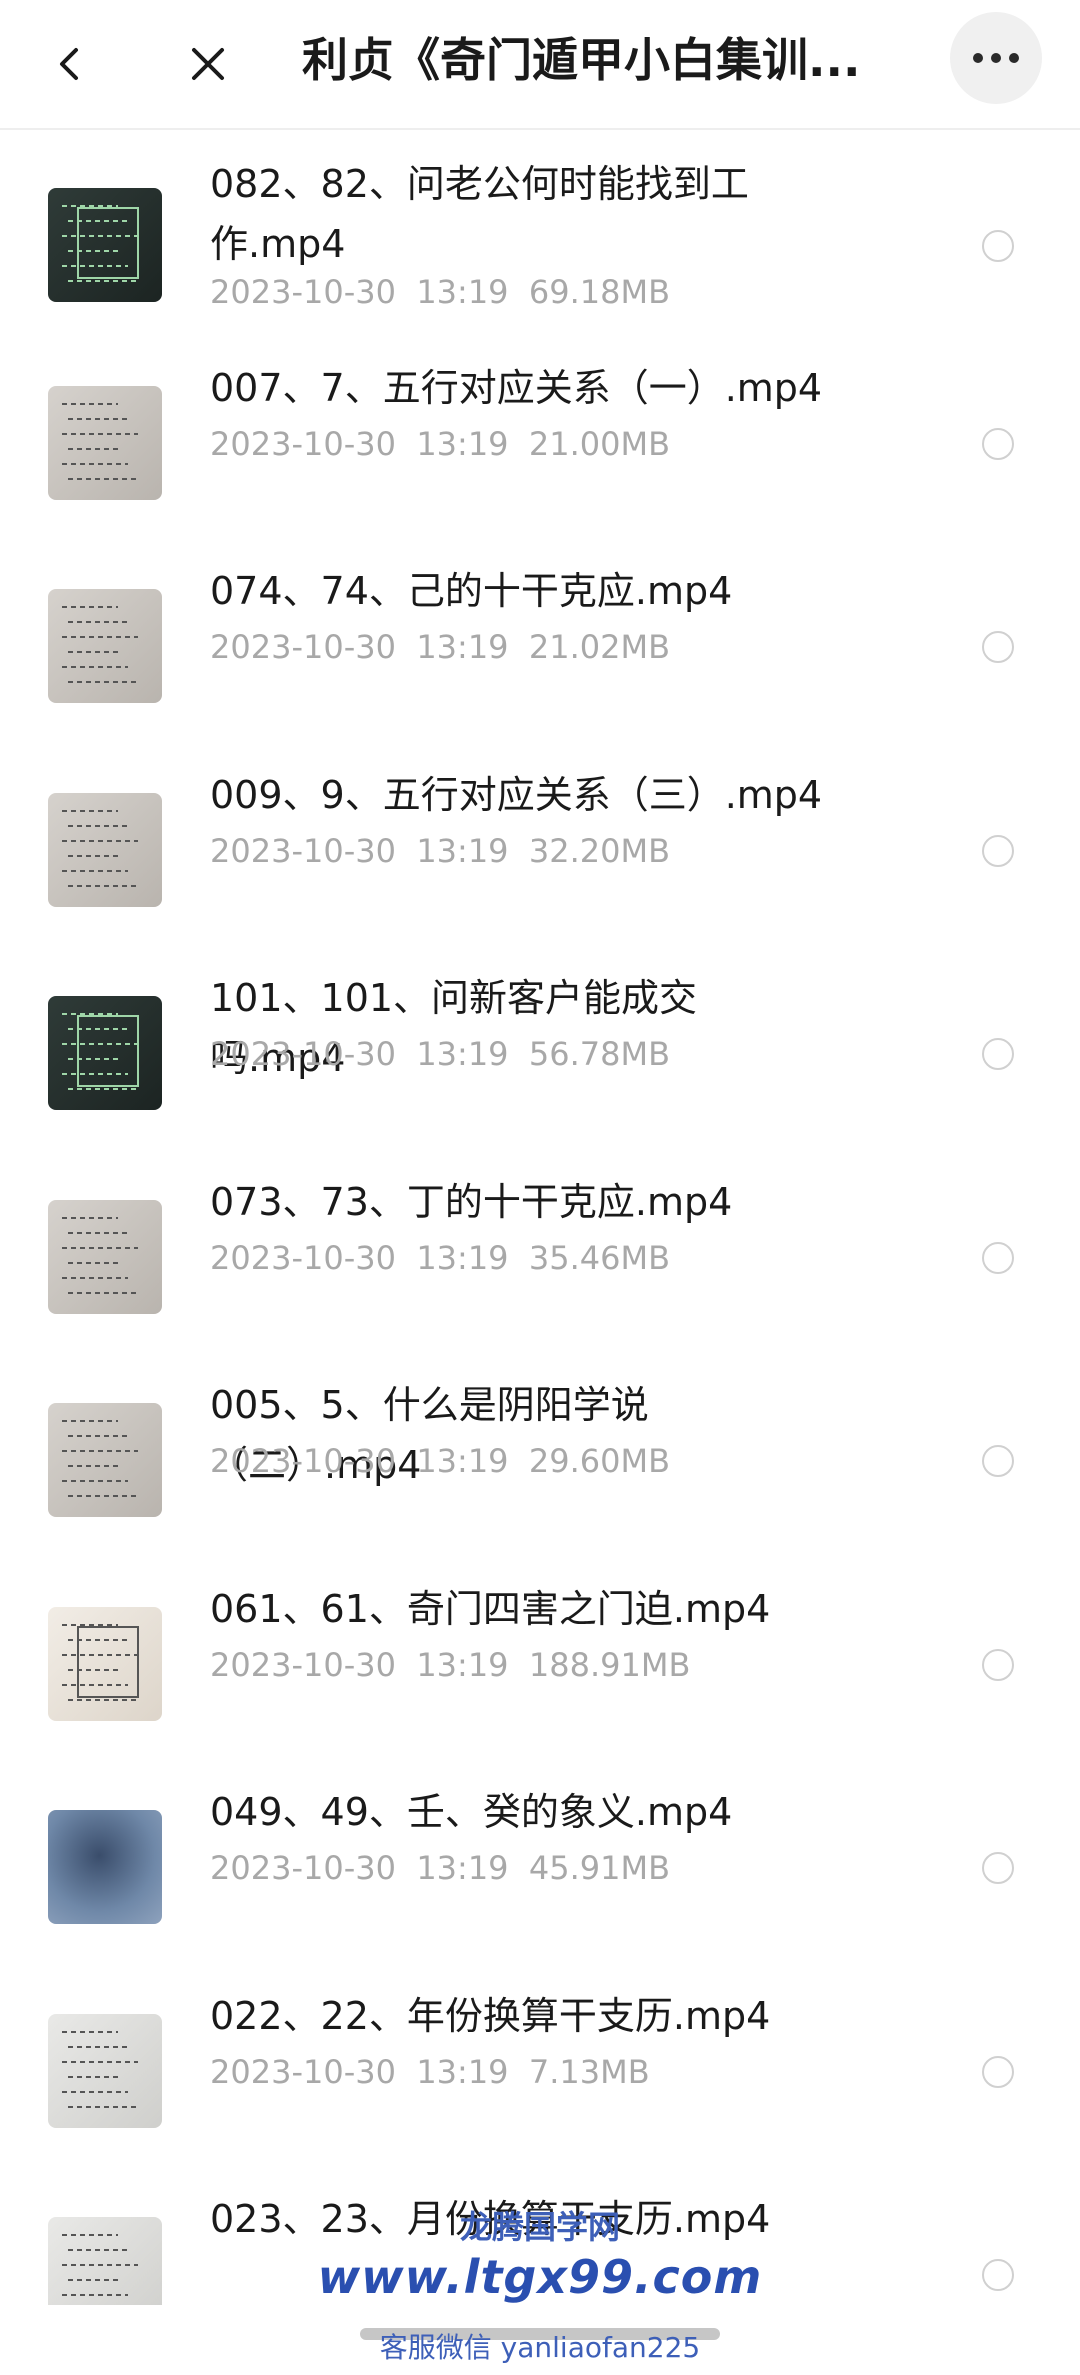  What do you see at coordinates (479, 214) in the screenshot?
I see `file-name: 082、82、问老公何时能找到工作.mp4` at bounding box center [479, 214].